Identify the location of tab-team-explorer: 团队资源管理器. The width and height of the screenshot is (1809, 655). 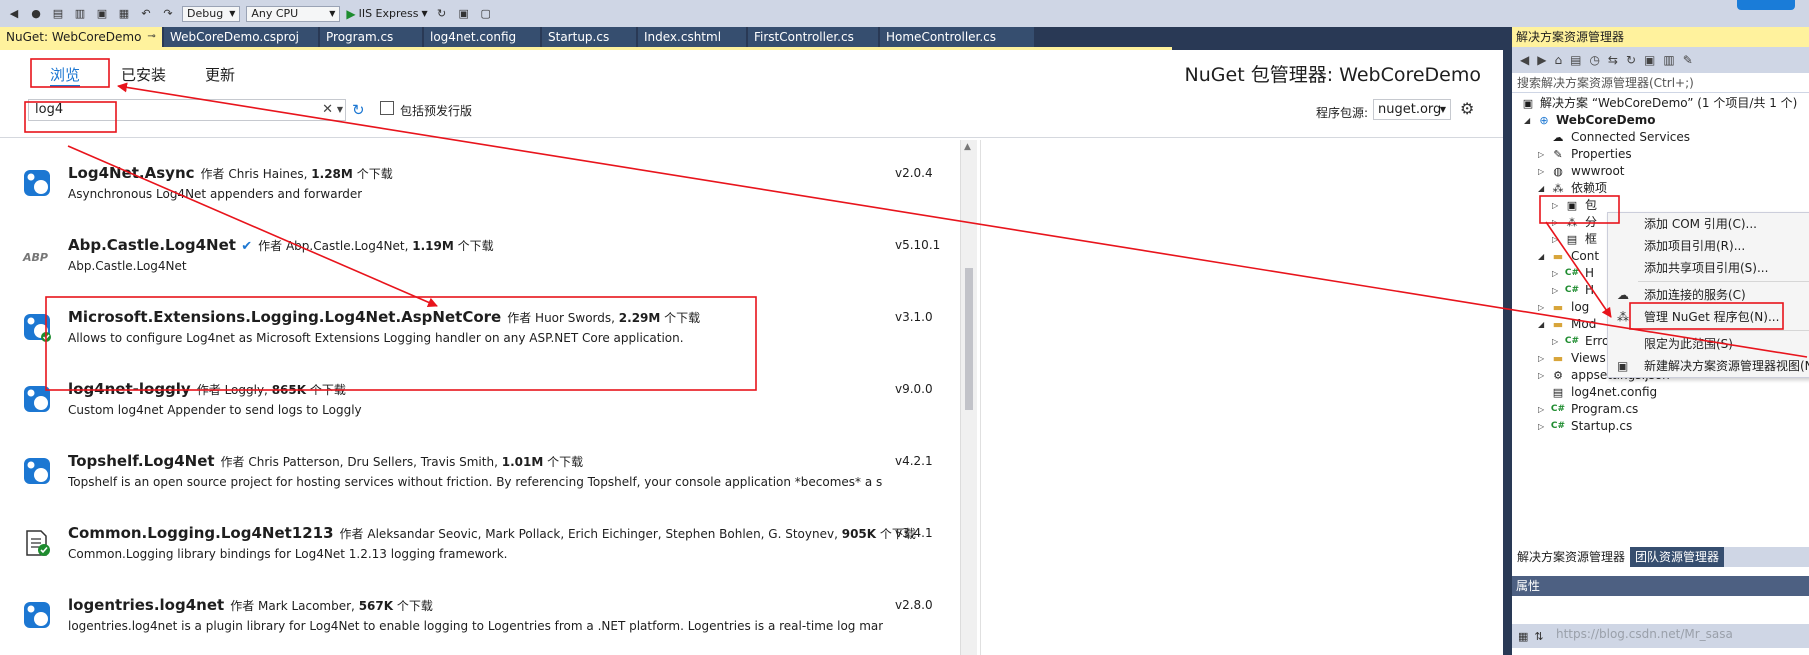
(1677, 557).